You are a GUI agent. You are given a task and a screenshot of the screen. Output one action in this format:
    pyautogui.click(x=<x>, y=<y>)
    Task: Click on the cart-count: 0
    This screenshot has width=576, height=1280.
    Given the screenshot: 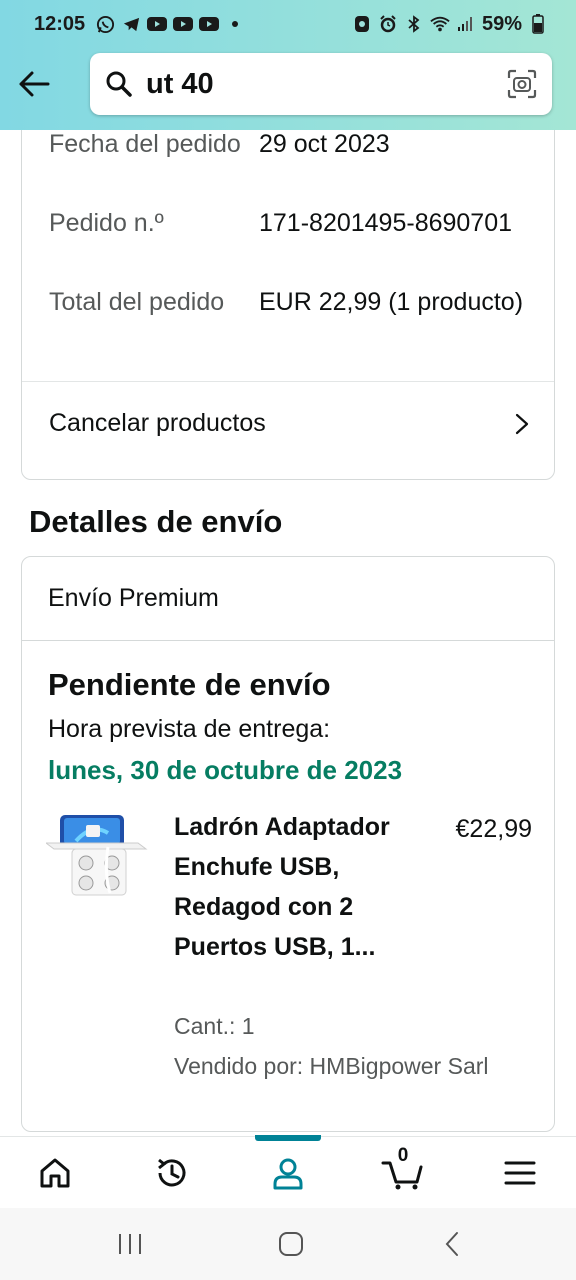 What is the action you would take?
    pyautogui.click(x=403, y=1155)
    